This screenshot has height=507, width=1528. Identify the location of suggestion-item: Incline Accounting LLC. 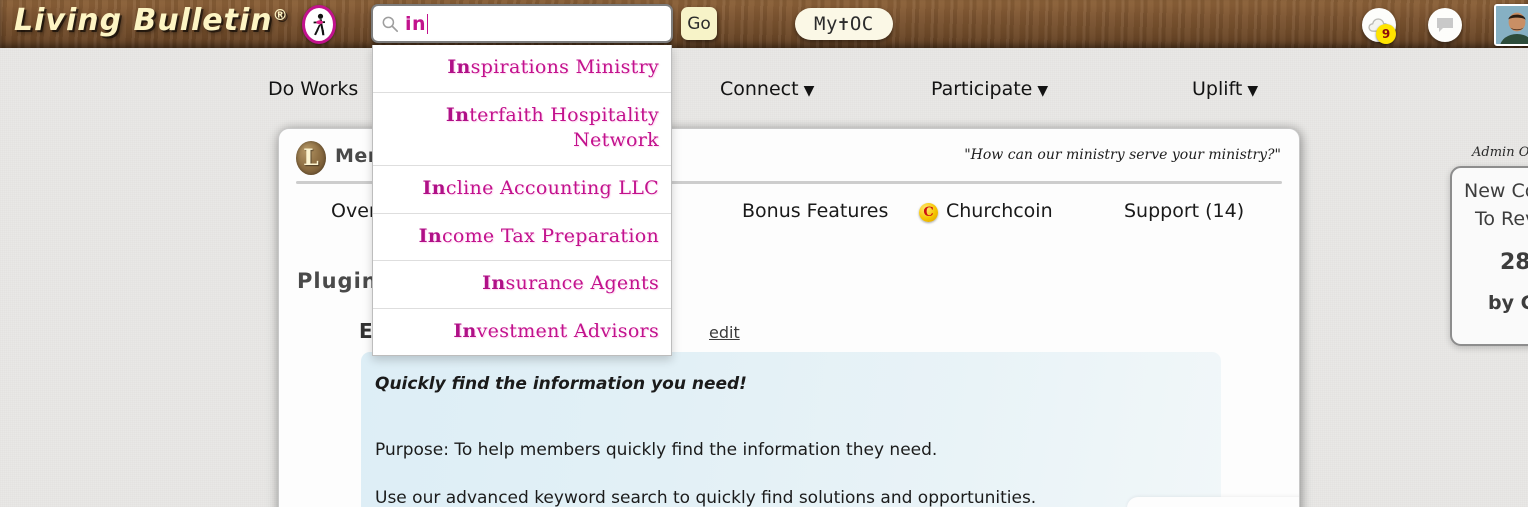
(522, 190).